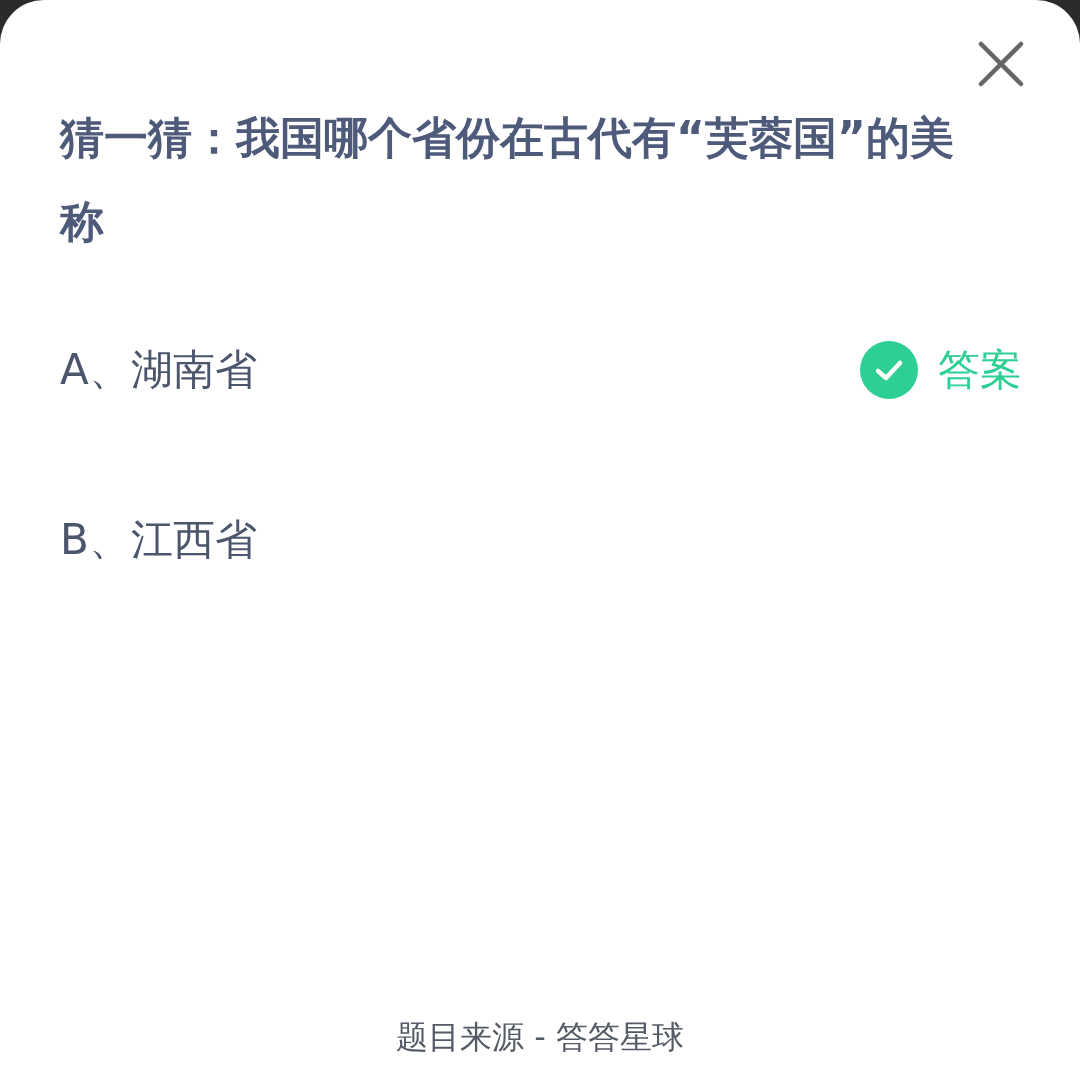 Image resolution: width=1080 pixels, height=1084 pixels. What do you see at coordinates (980, 370) in the screenshot?
I see `answer-label: 答案` at bounding box center [980, 370].